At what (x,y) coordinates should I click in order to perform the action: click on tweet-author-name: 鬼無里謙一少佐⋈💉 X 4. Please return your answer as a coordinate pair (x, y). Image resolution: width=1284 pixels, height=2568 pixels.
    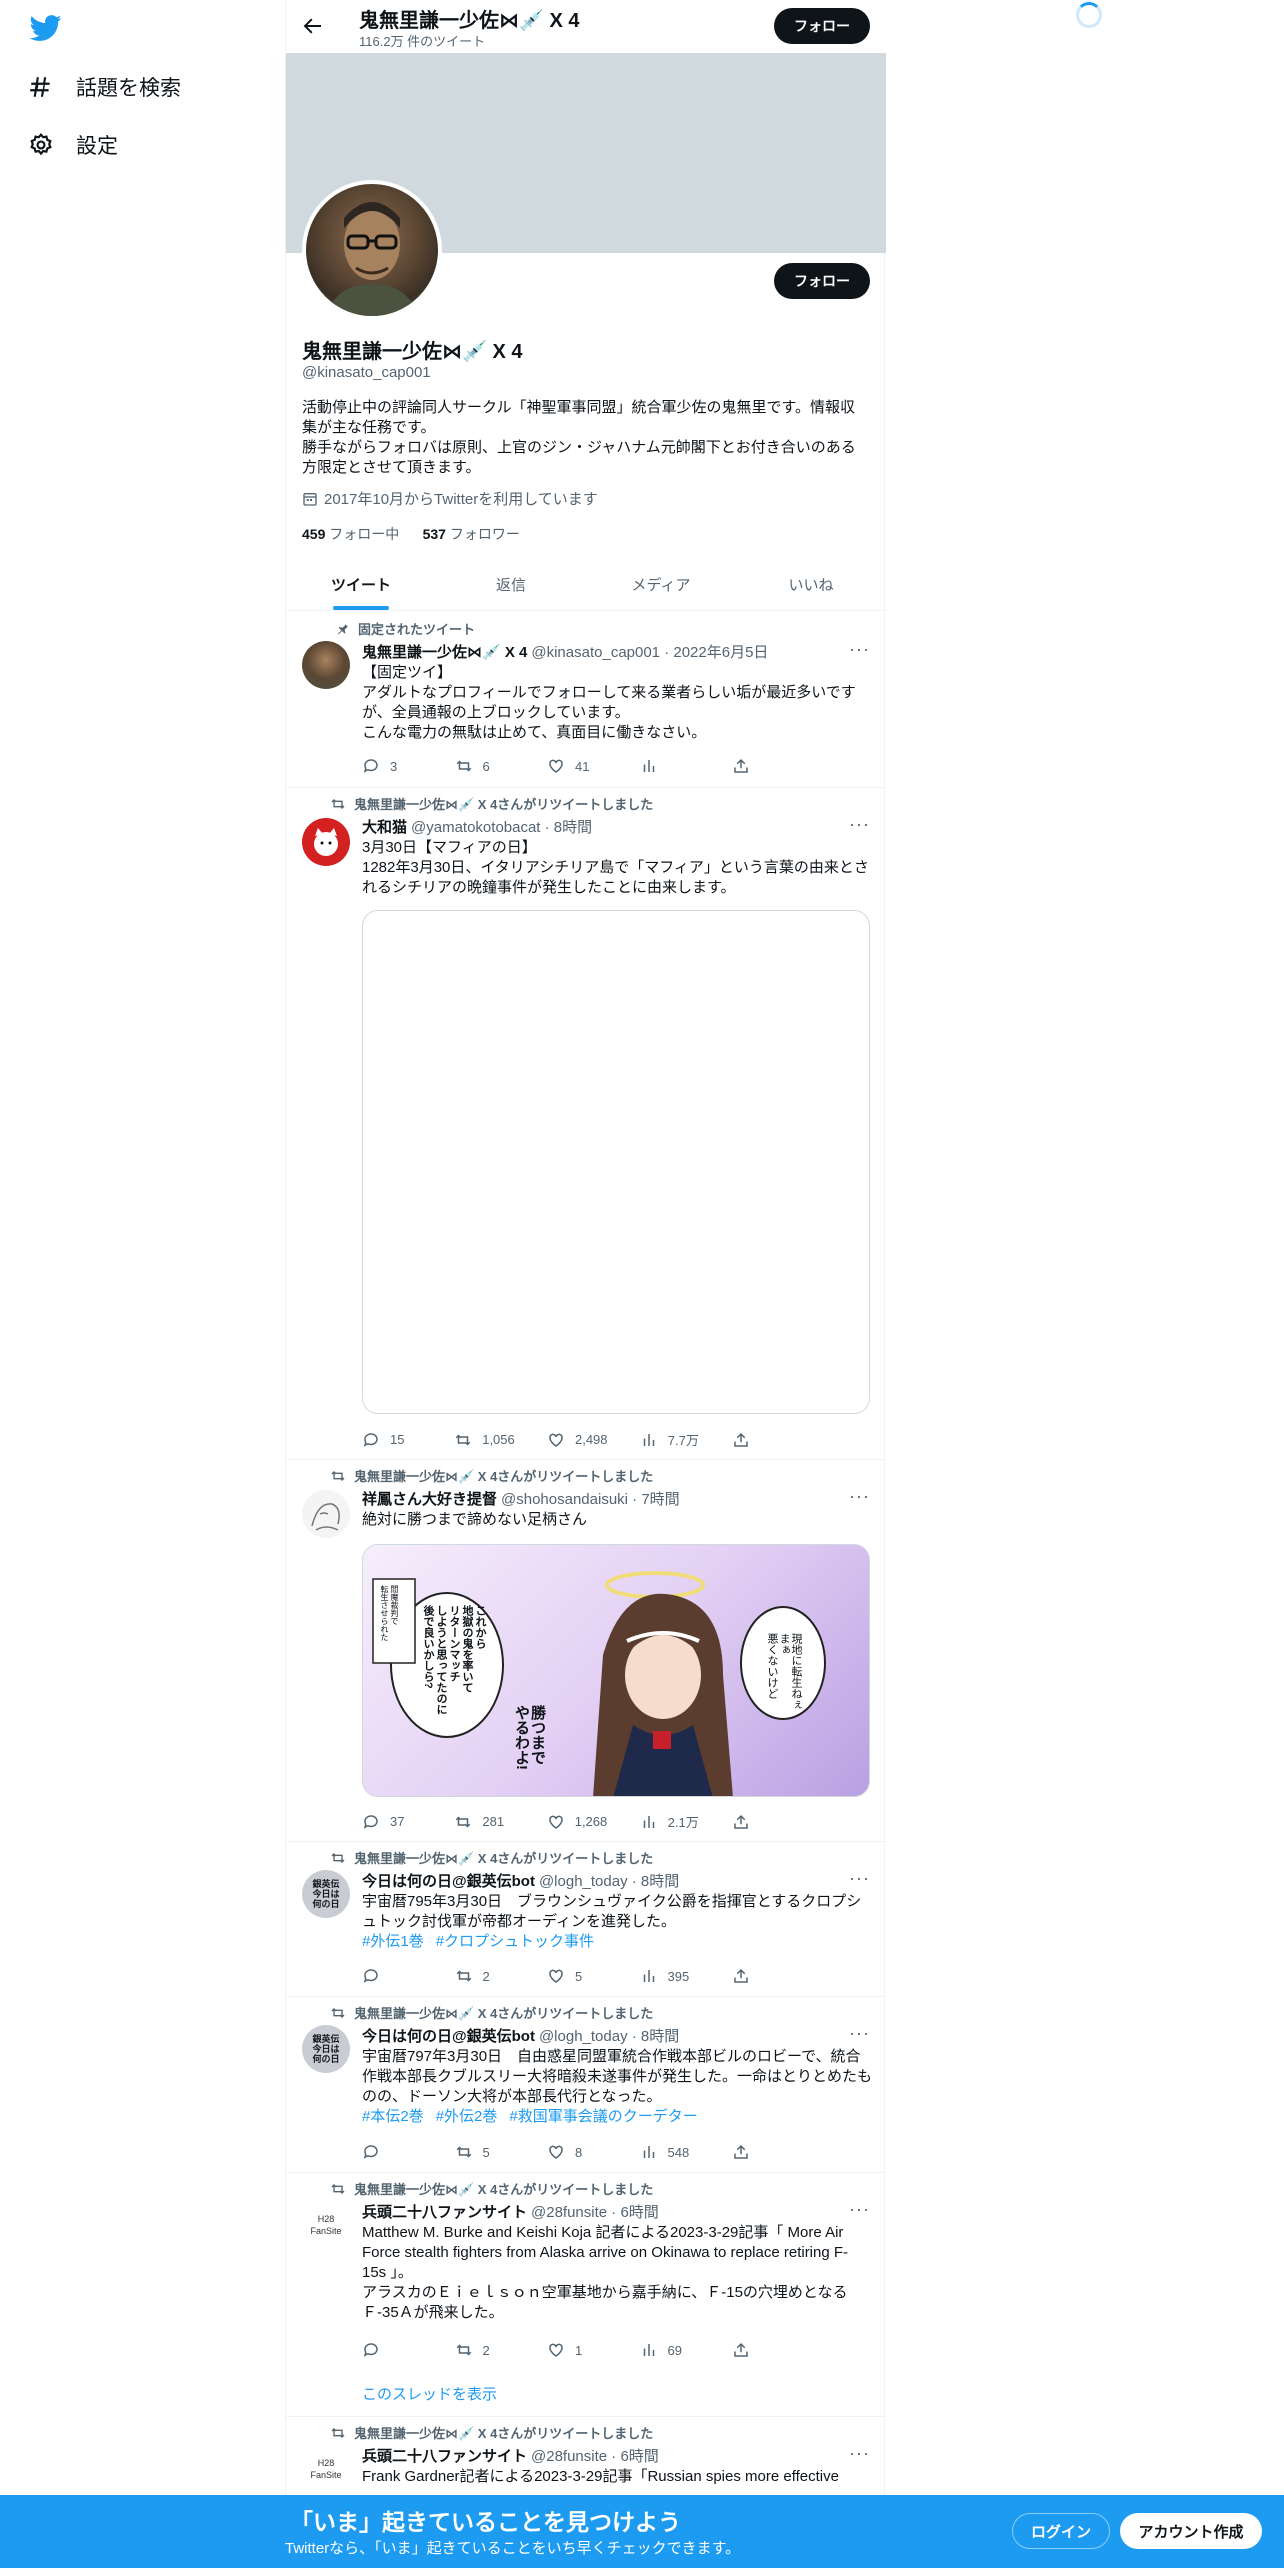
    Looking at the image, I should click on (444, 651).